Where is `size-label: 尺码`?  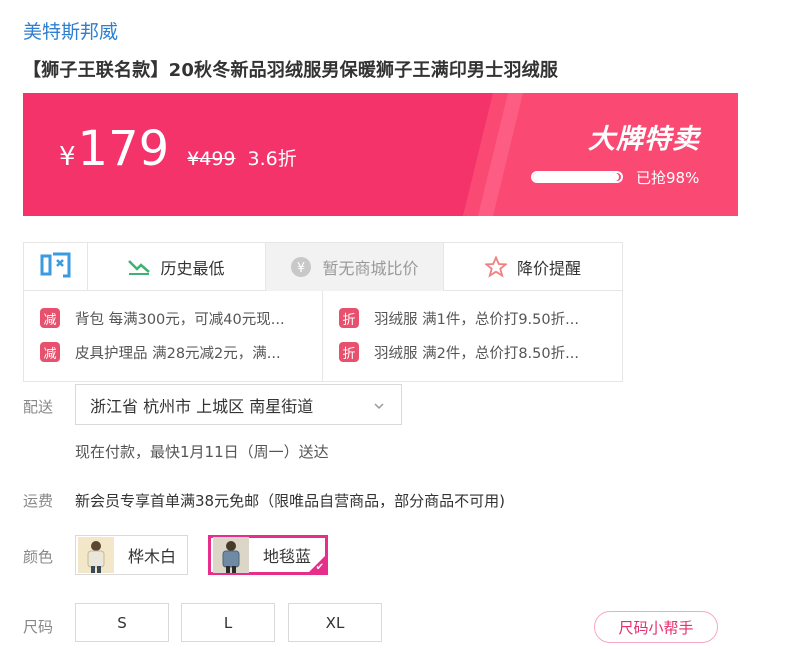
size-label: 尺码 is located at coordinates (38, 627).